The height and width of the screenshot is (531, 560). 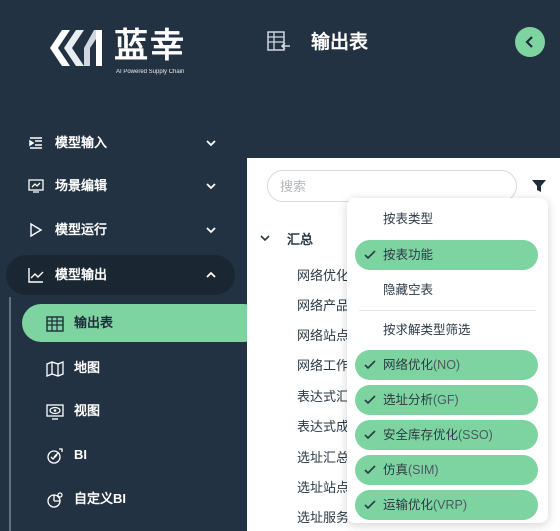 What do you see at coordinates (55, 369) in the screenshot?
I see `map-icon` at bounding box center [55, 369].